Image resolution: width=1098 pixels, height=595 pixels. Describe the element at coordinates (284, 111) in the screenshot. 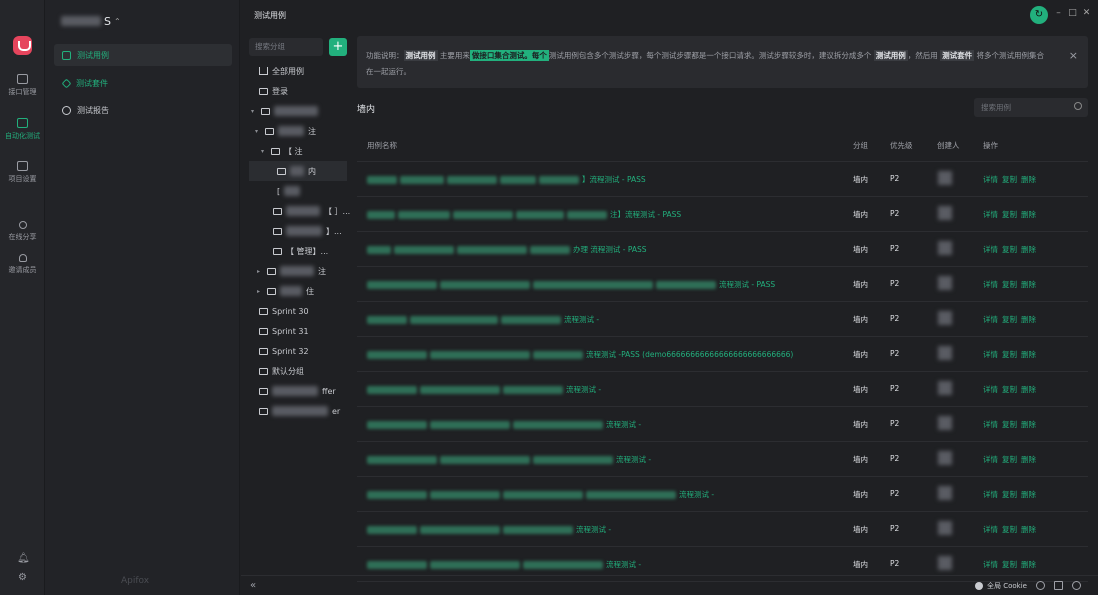

I see `tree-item: ▾` at that location.